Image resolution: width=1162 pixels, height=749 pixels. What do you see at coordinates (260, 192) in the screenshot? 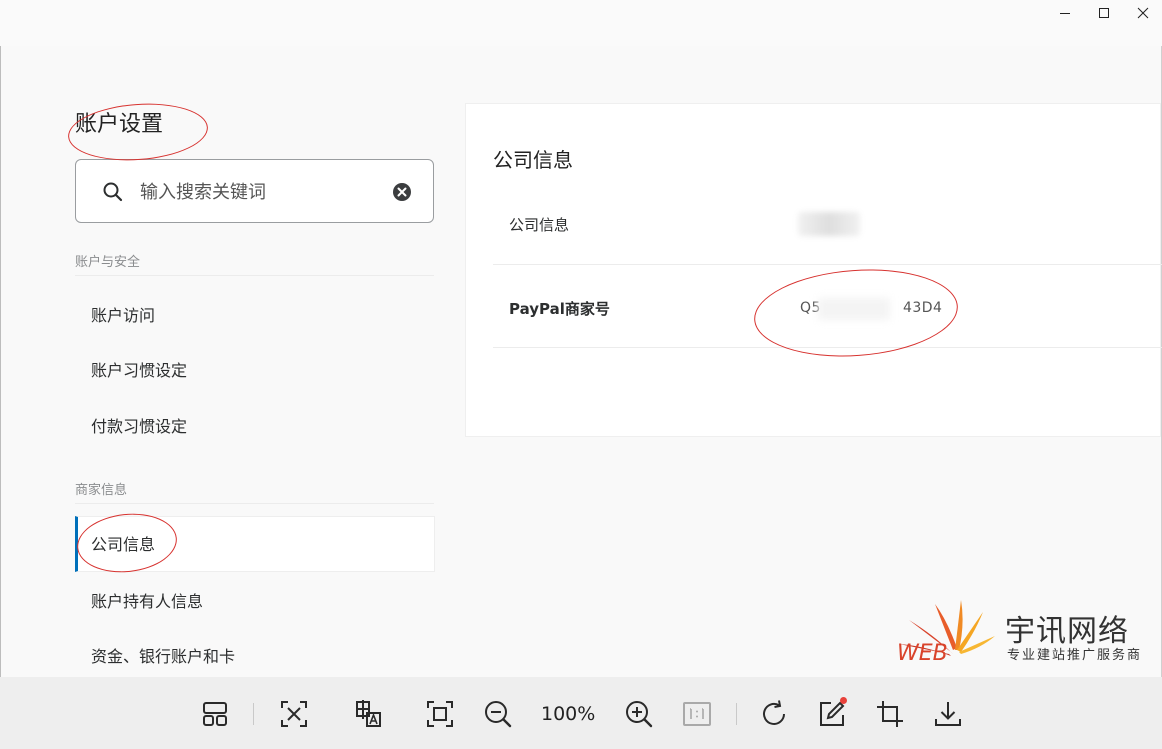
I see `search-input` at bounding box center [260, 192].